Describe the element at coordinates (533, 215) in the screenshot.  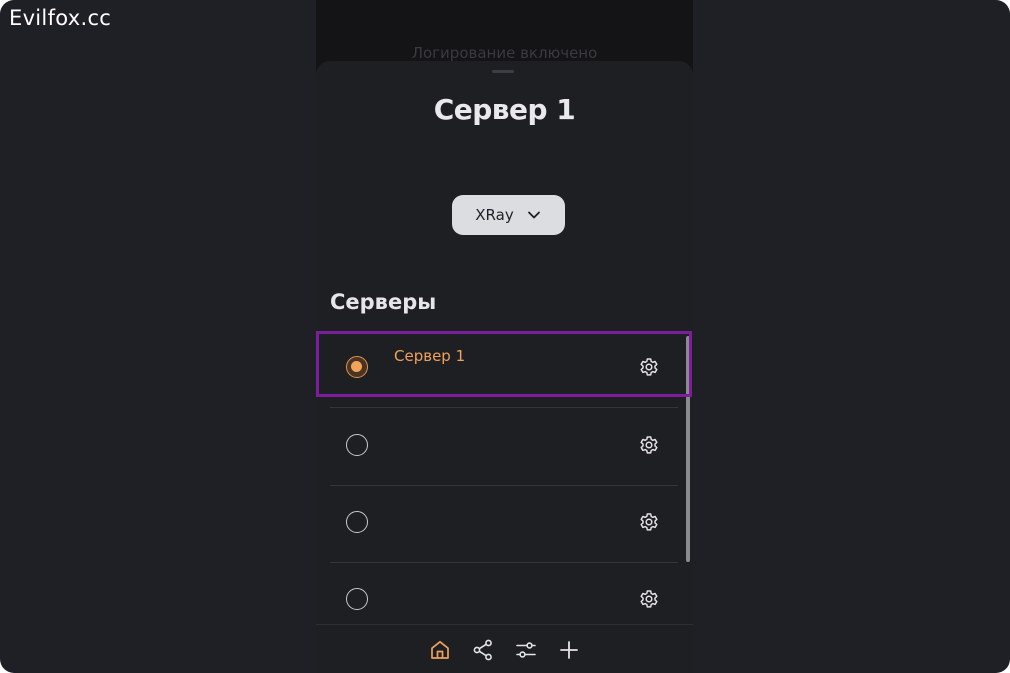
I see `chevron-down-icon` at that location.